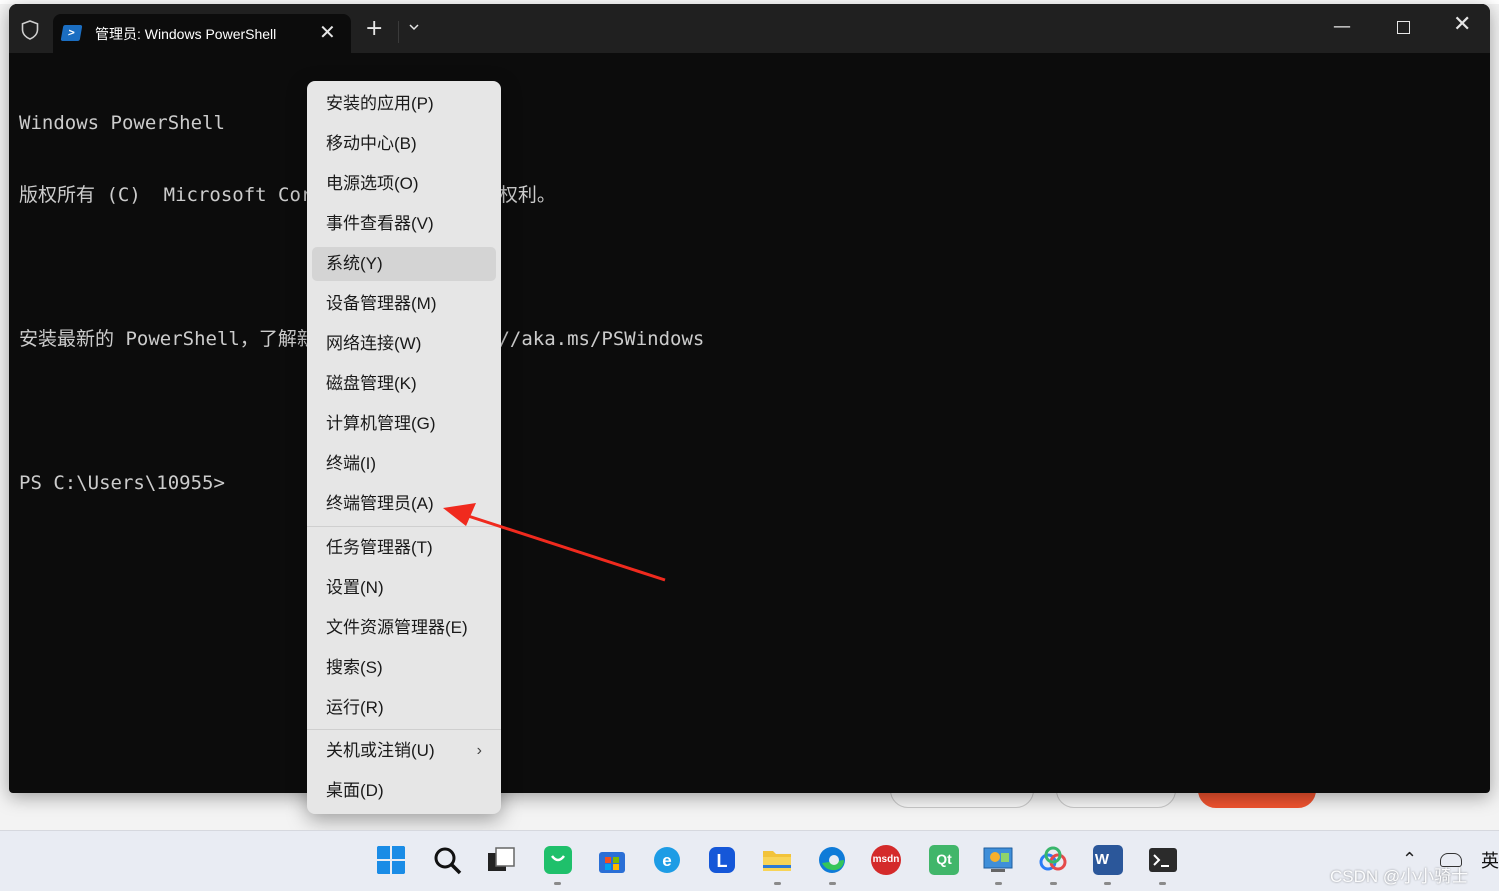  I want to click on tab-powershell: > 管理员: Windows PowerShell ✕, so click(202, 33).